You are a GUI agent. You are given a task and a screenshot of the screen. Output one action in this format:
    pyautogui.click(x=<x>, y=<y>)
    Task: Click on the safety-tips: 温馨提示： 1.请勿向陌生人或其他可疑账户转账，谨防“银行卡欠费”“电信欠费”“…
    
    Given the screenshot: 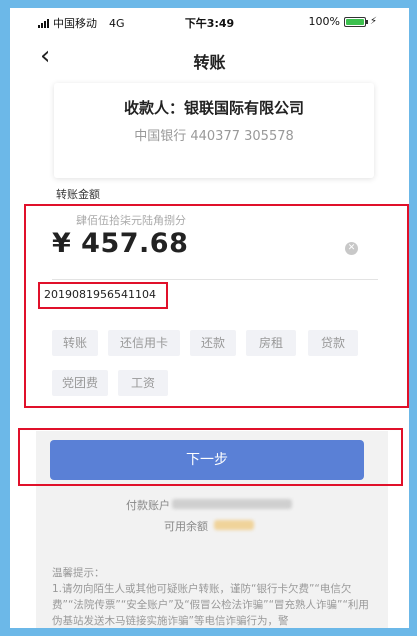 What is the action you would take?
    pyautogui.click(x=212, y=596)
    